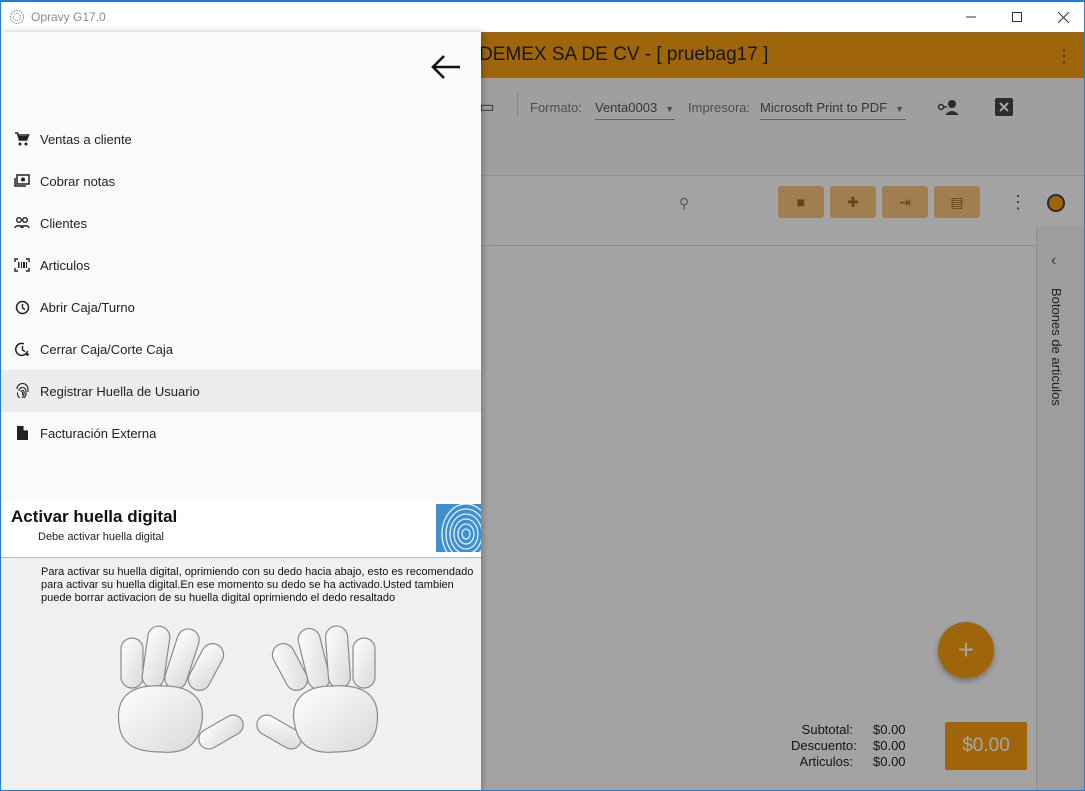 The width and height of the screenshot is (1085, 791). What do you see at coordinates (22, 307) in the screenshot?
I see `clock-icon` at bounding box center [22, 307].